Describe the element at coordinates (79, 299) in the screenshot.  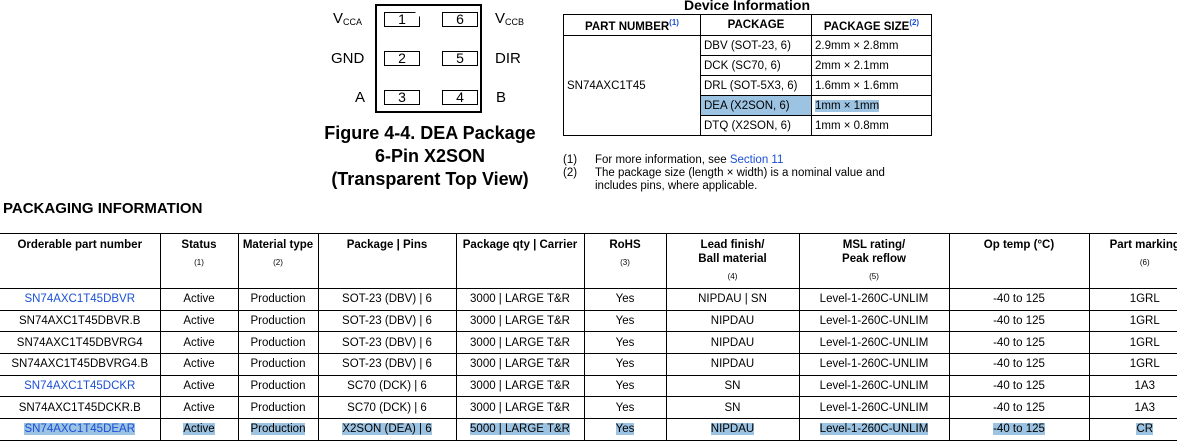
I see `part-number-link: SN74AXC1T45DBVR` at that location.